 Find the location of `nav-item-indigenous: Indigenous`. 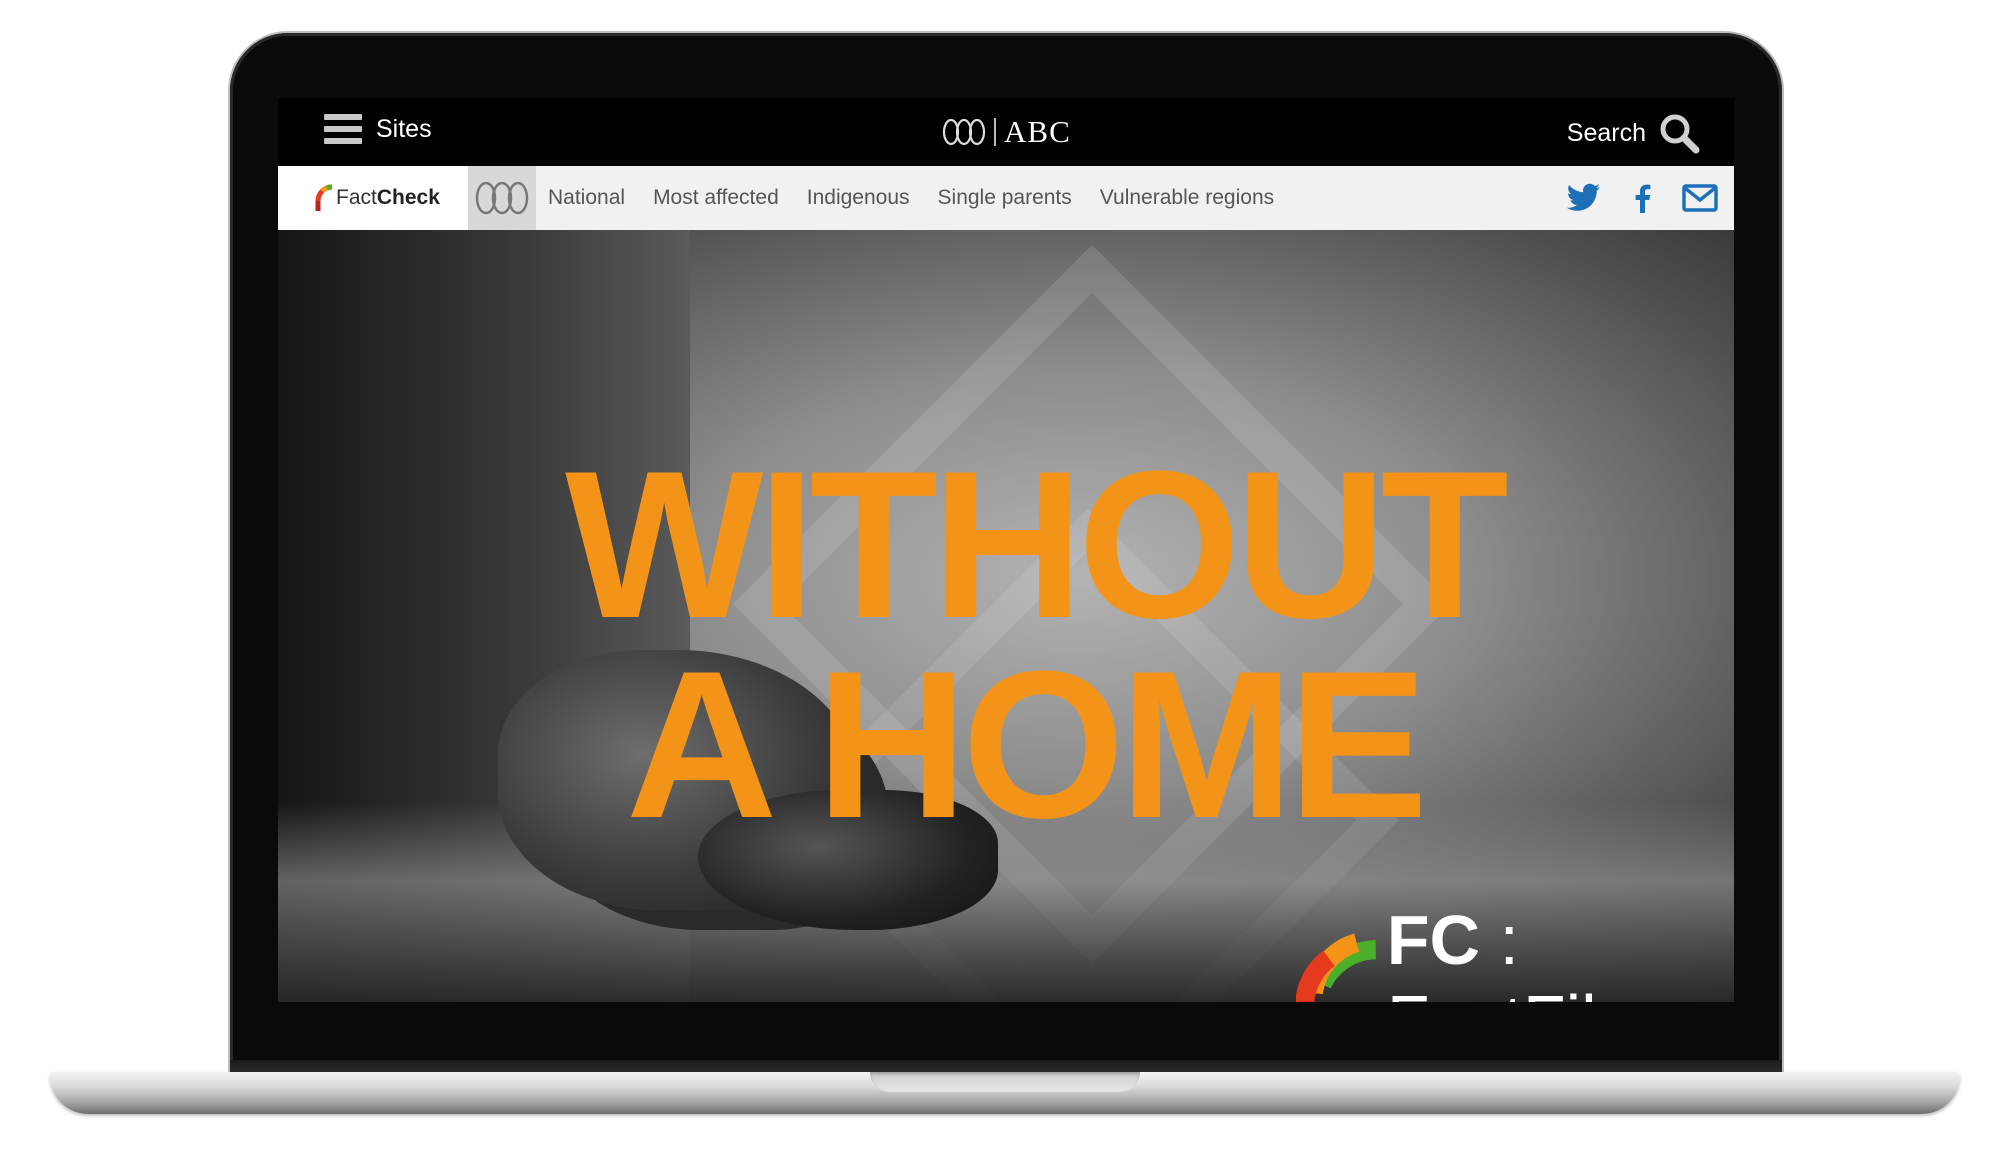

nav-item-indigenous: Indigenous is located at coordinates (858, 198).